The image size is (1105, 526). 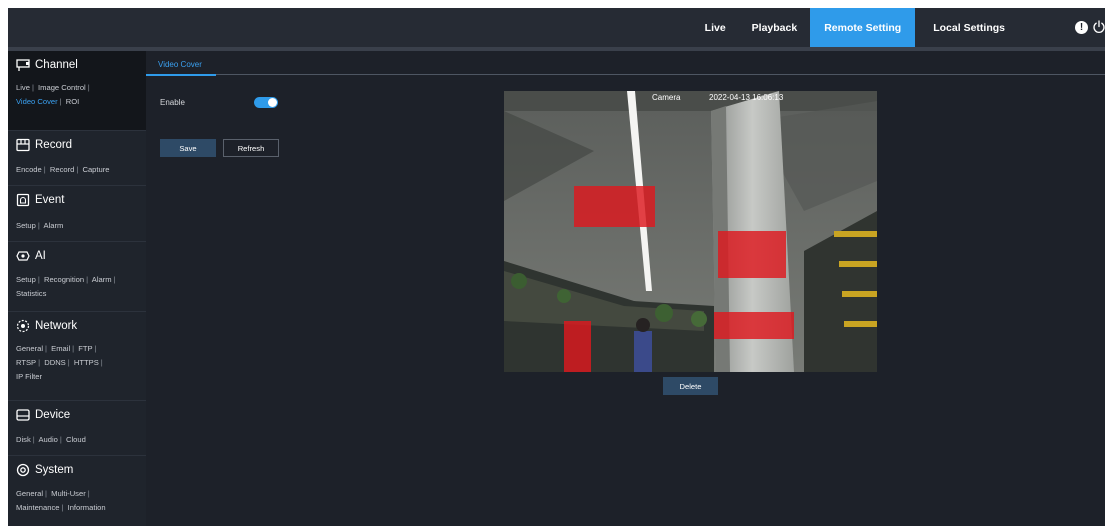 What do you see at coordinates (23, 200) in the screenshot?
I see `event-icon` at bounding box center [23, 200].